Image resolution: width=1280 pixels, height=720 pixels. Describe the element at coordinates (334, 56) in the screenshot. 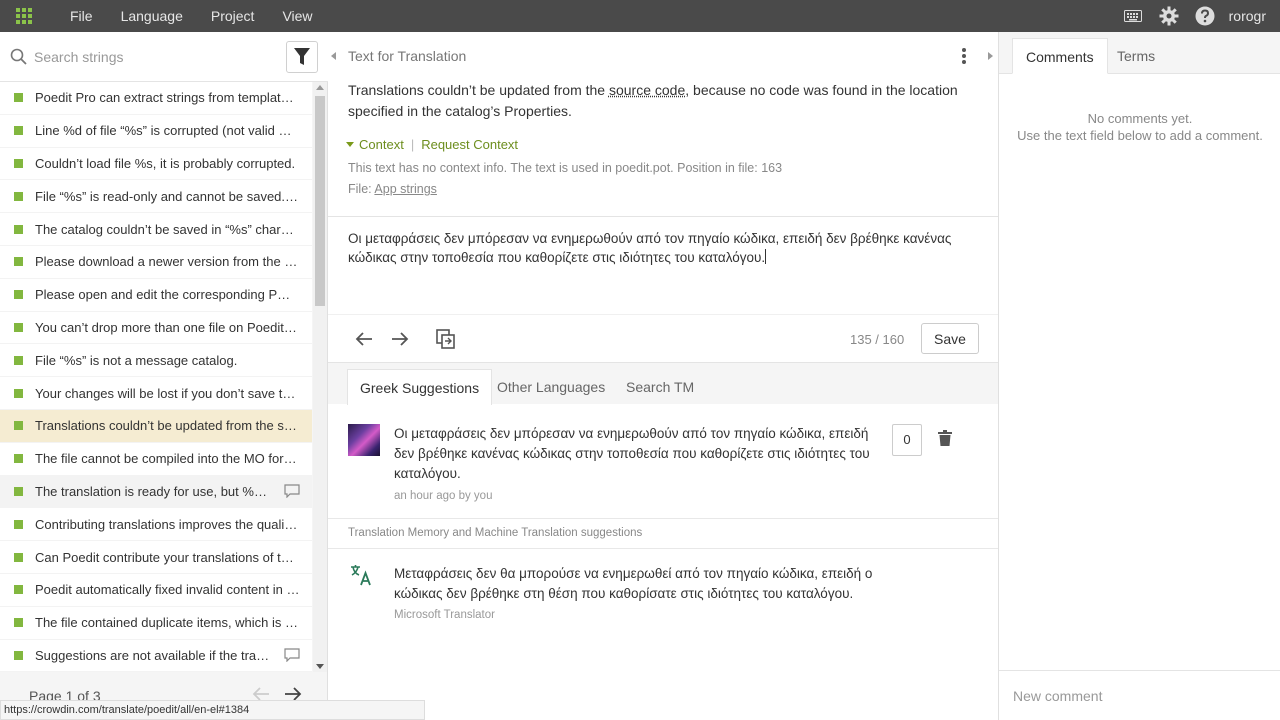

I see `collapse-left-arrow-icon` at that location.